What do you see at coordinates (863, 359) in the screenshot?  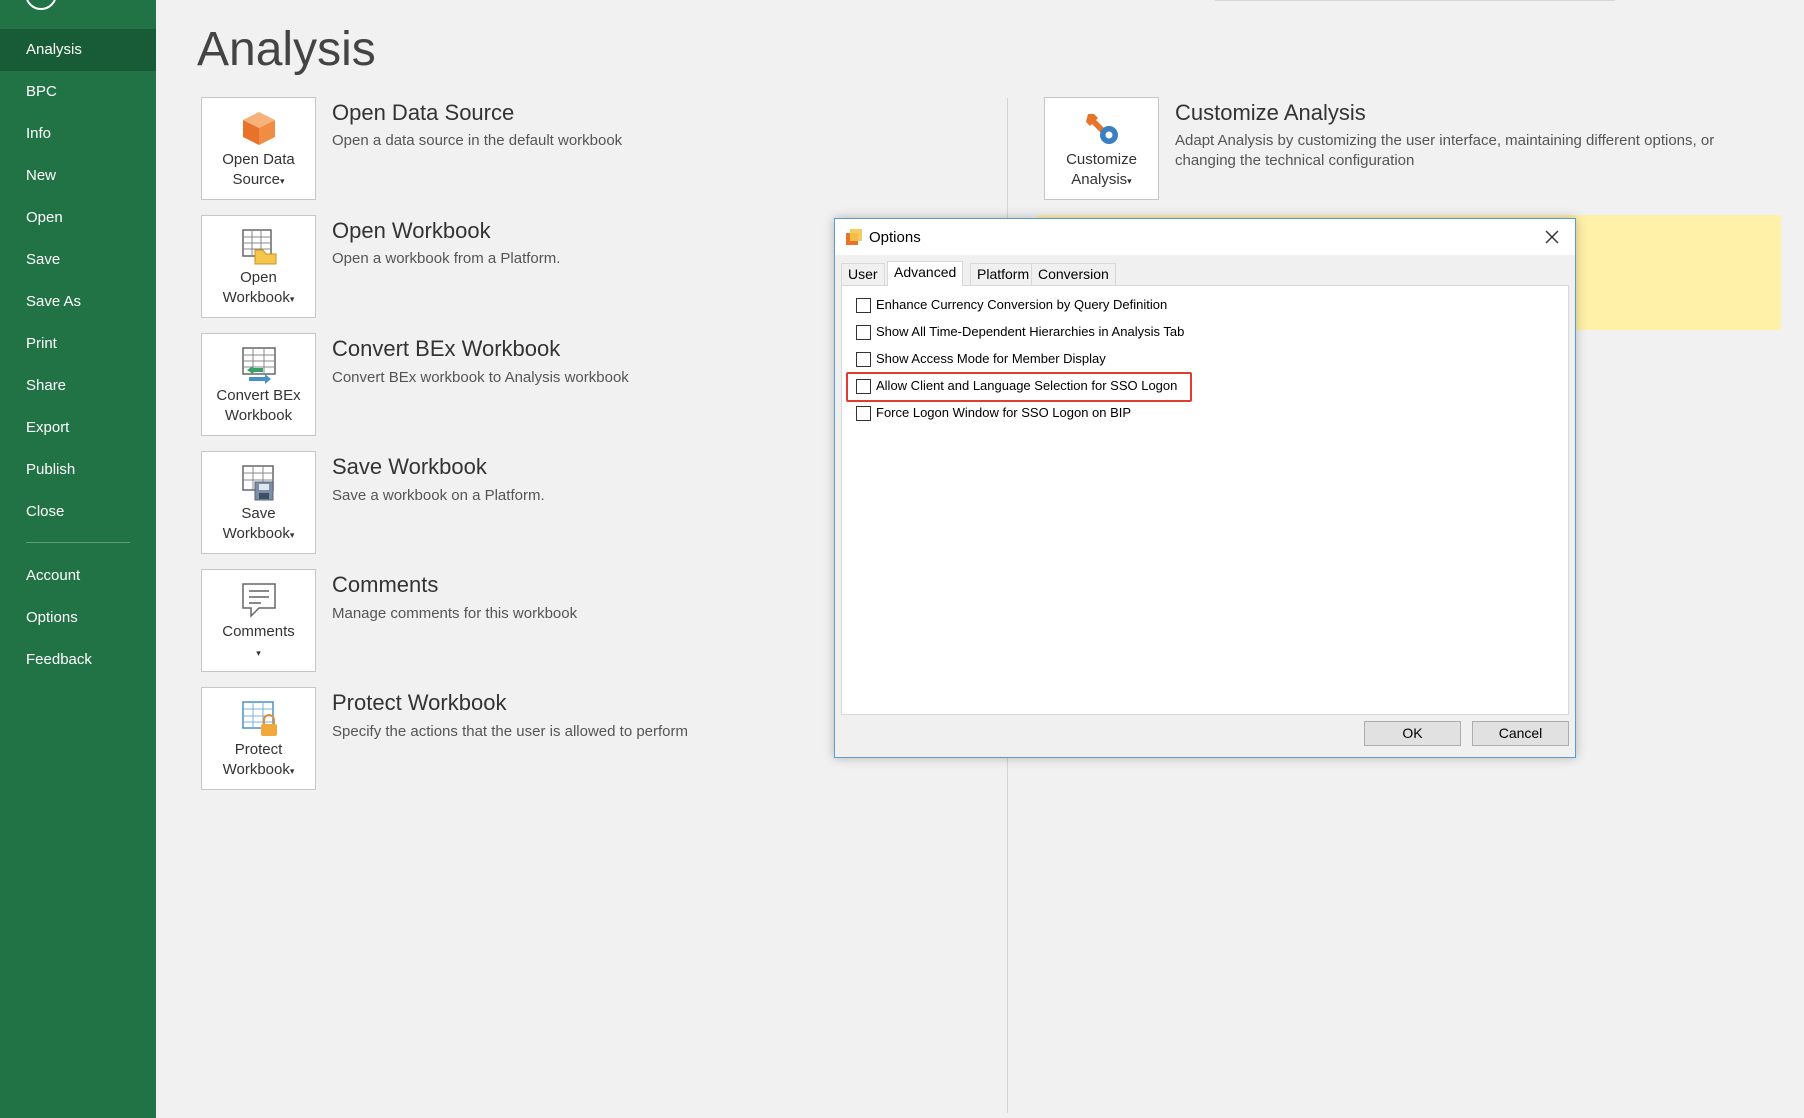 I see `show-access-mode-checkbox` at bounding box center [863, 359].